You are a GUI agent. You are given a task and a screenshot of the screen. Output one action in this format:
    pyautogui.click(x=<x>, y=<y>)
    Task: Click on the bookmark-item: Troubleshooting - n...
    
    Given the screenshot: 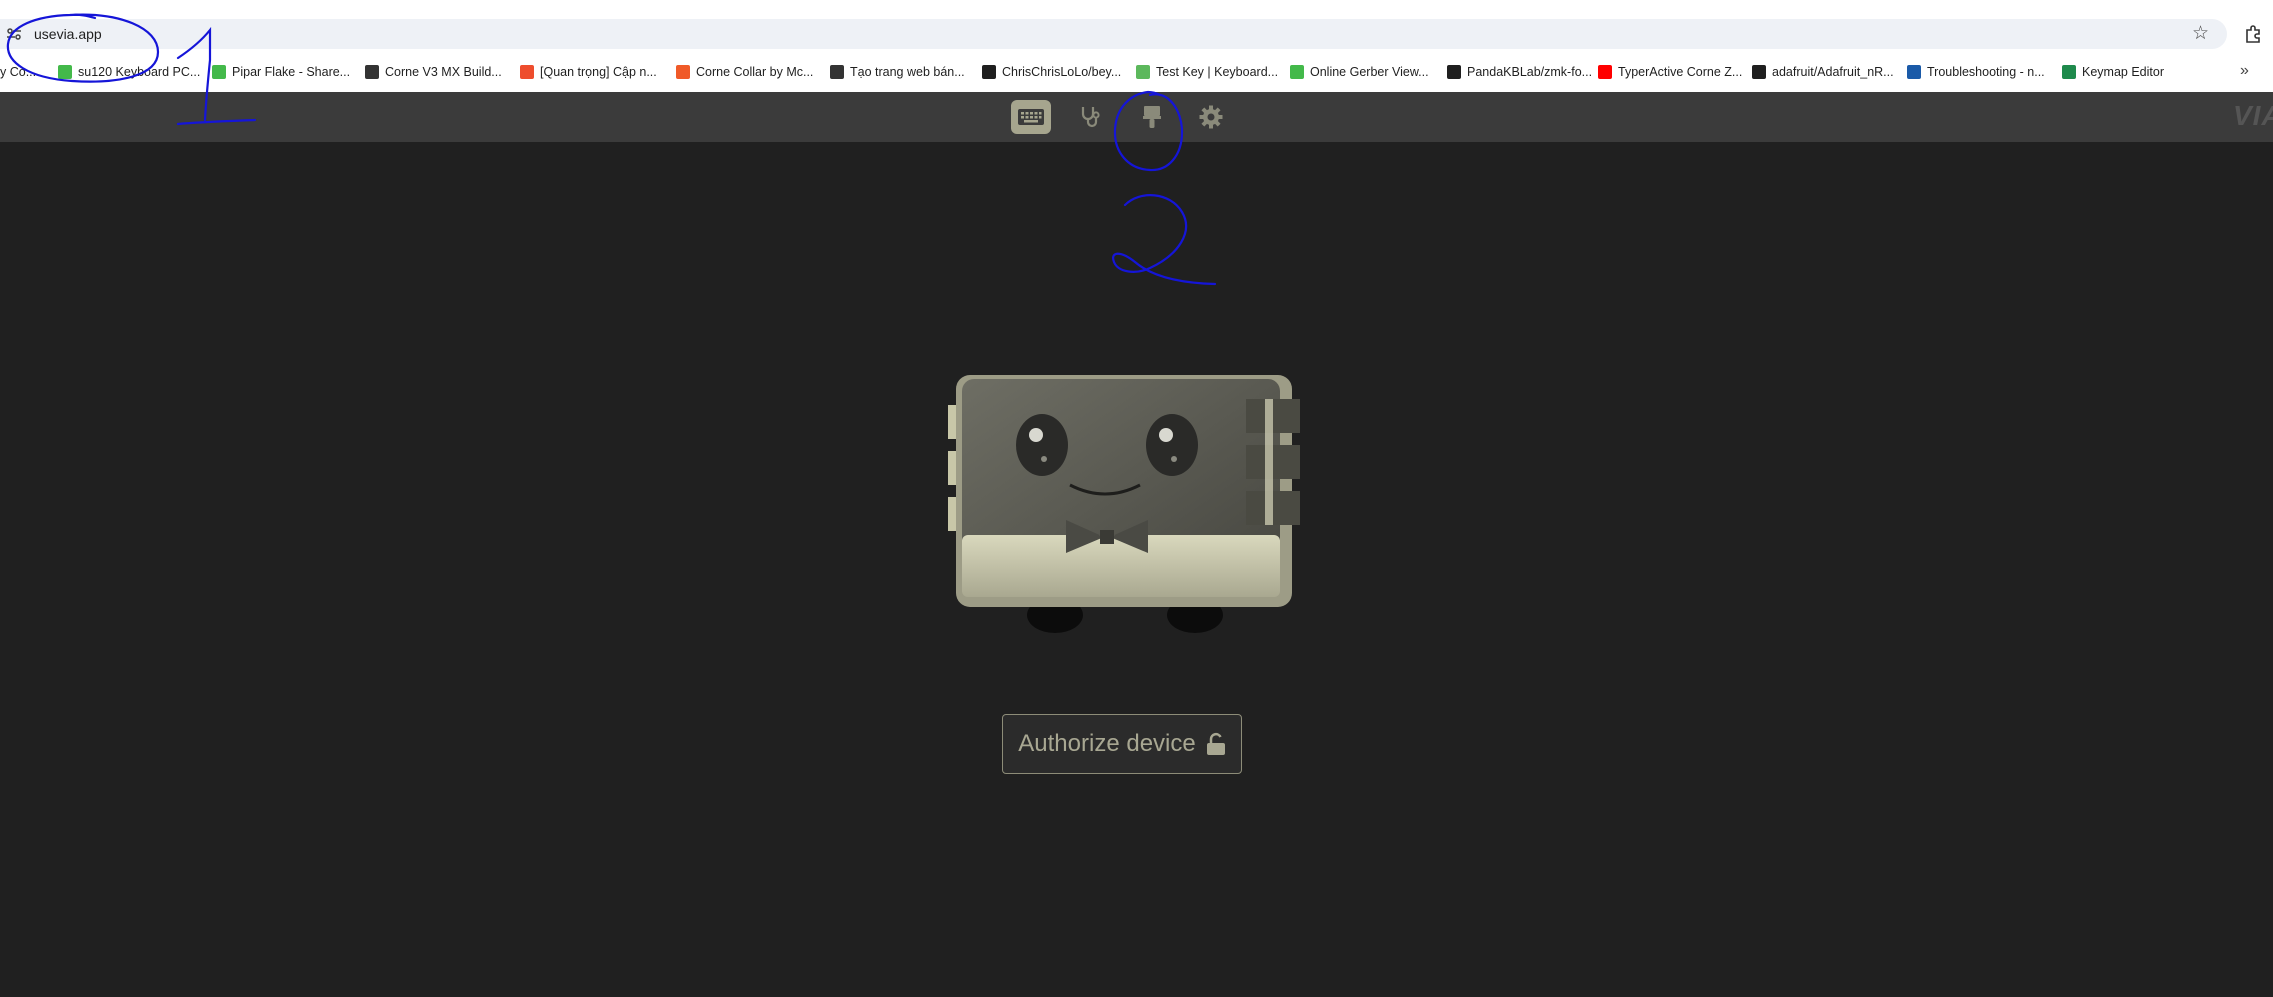 What is the action you would take?
    pyautogui.click(x=1976, y=72)
    